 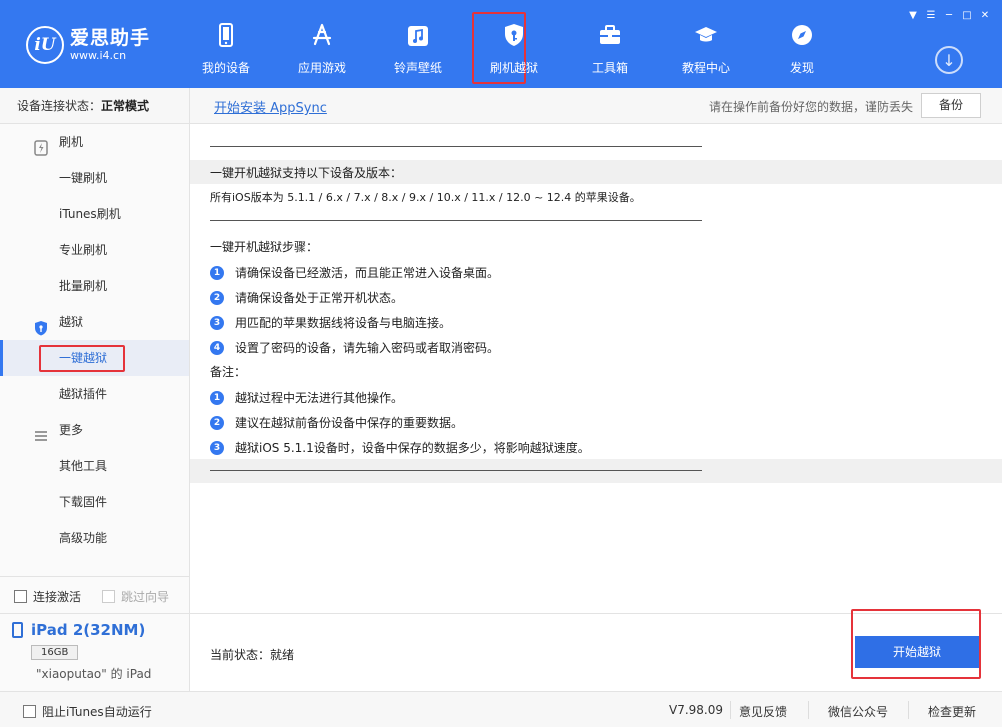 I want to click on sidebar-item-label: 越狱插件, so click(x=83, y=394).